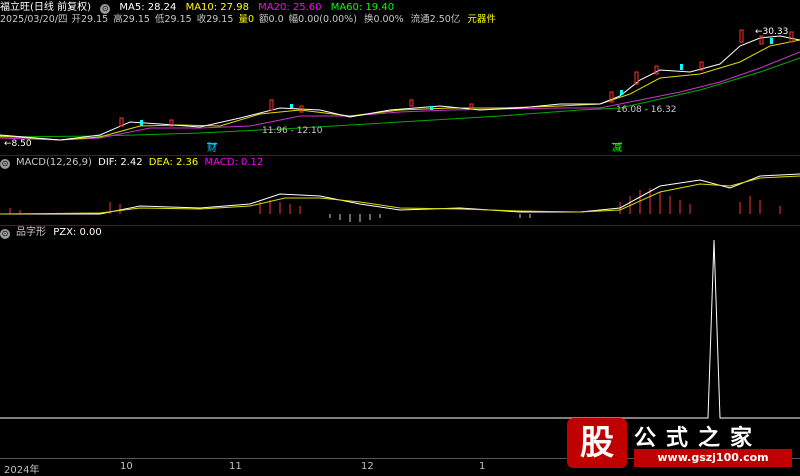  I want to click on macd-chart, so click(400, 191).